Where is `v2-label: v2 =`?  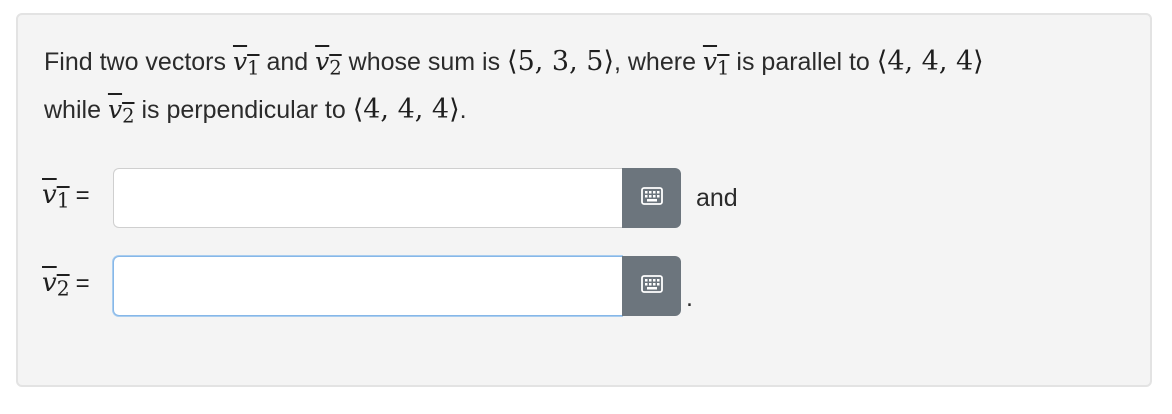 v2-label: v2 = is located at coordinates (66, 284).